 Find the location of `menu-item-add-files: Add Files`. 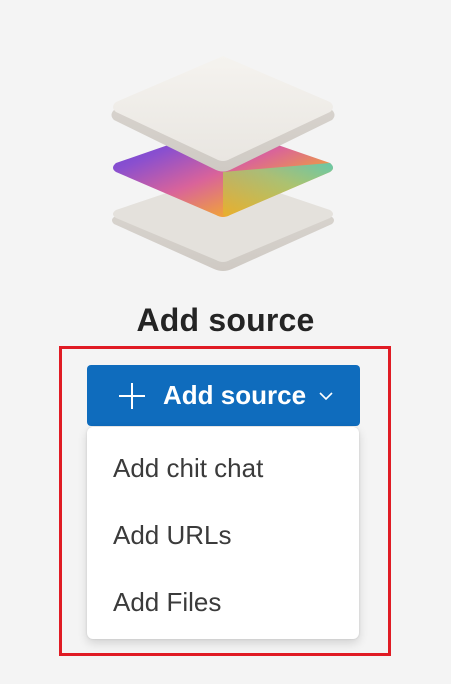

menu-item-add-files: Add Files is located at coordinates (223, 602).